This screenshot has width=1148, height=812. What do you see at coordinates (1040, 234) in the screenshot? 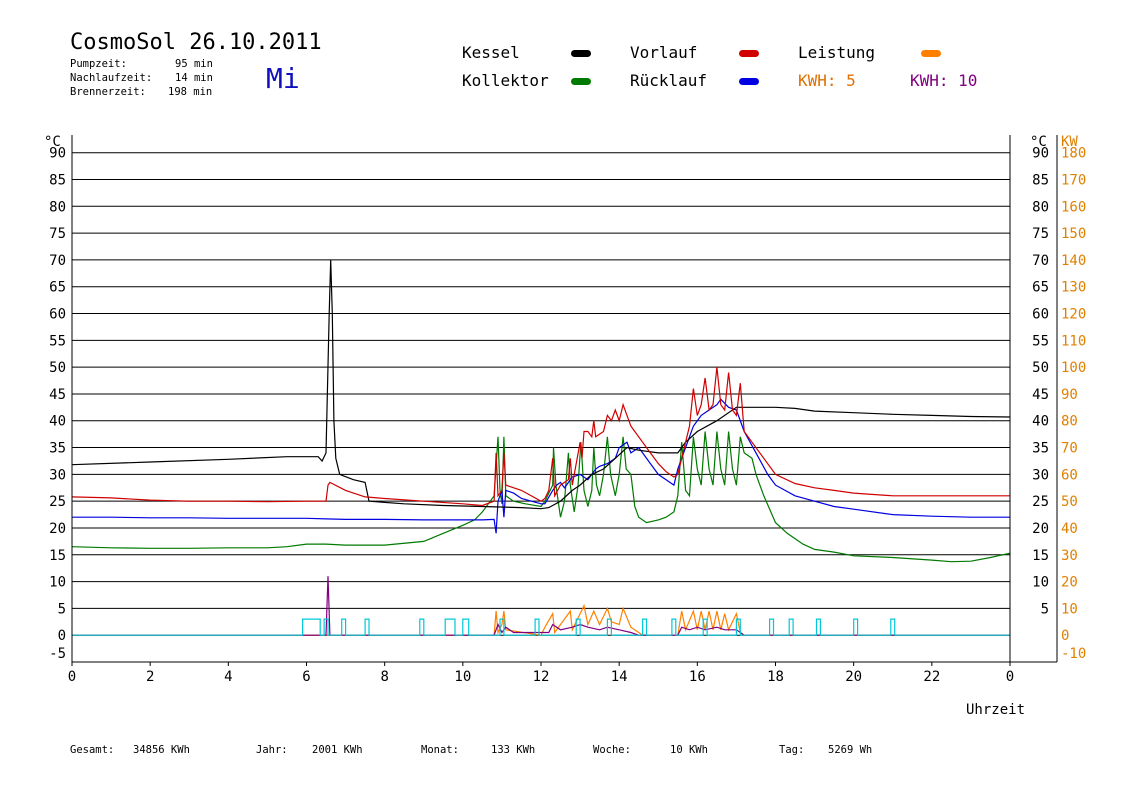
I see `y-tick-label-right: 75` at bounding box center [1040, 234].